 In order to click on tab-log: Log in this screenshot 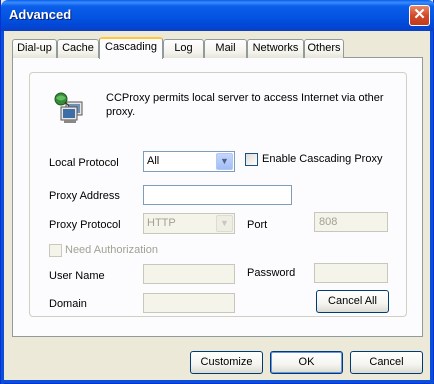, I will do `click(183, 48)`.